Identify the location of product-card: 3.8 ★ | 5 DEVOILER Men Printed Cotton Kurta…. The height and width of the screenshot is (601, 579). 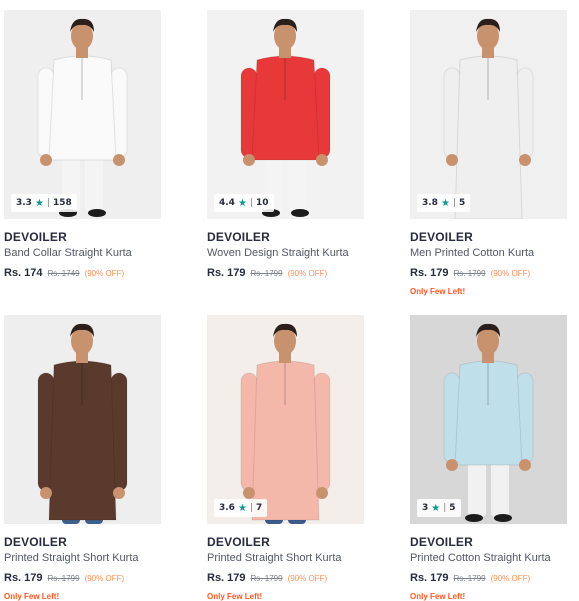
(488, 153).